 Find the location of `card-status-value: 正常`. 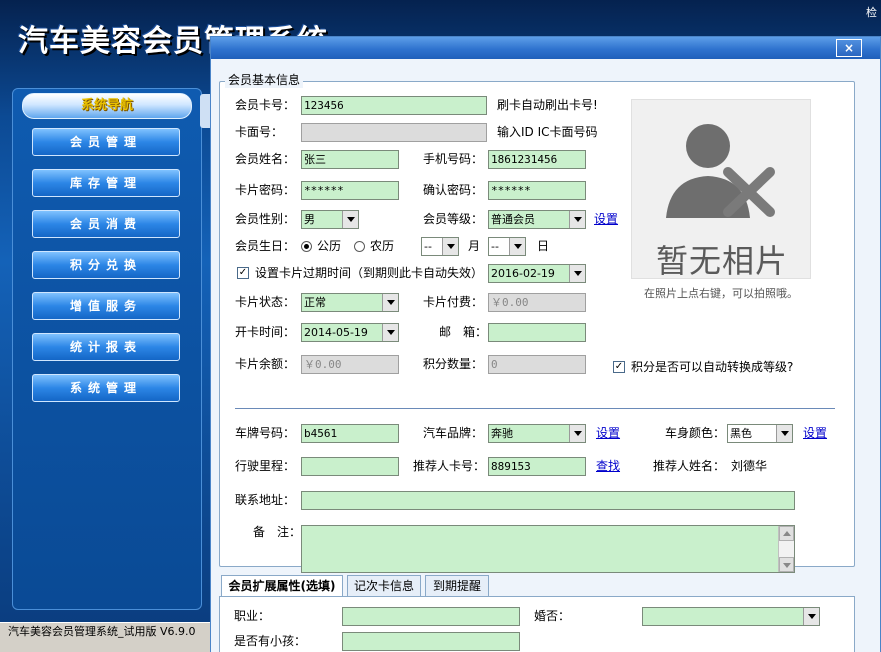

card-status-value: 正常 is located at coordinates (315, 302).